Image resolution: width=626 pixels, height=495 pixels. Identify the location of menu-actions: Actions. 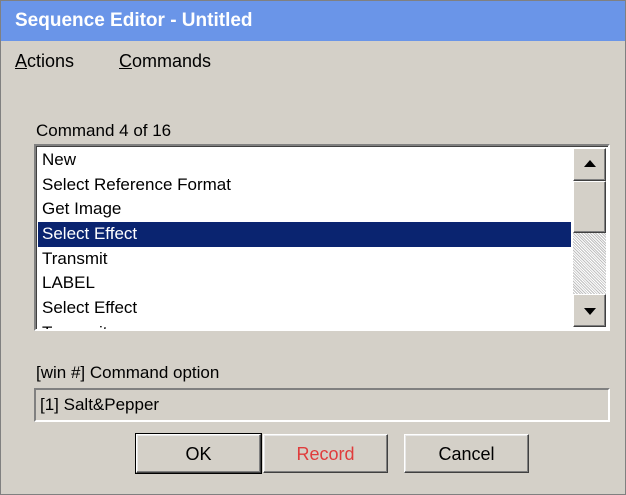
(44, 61).